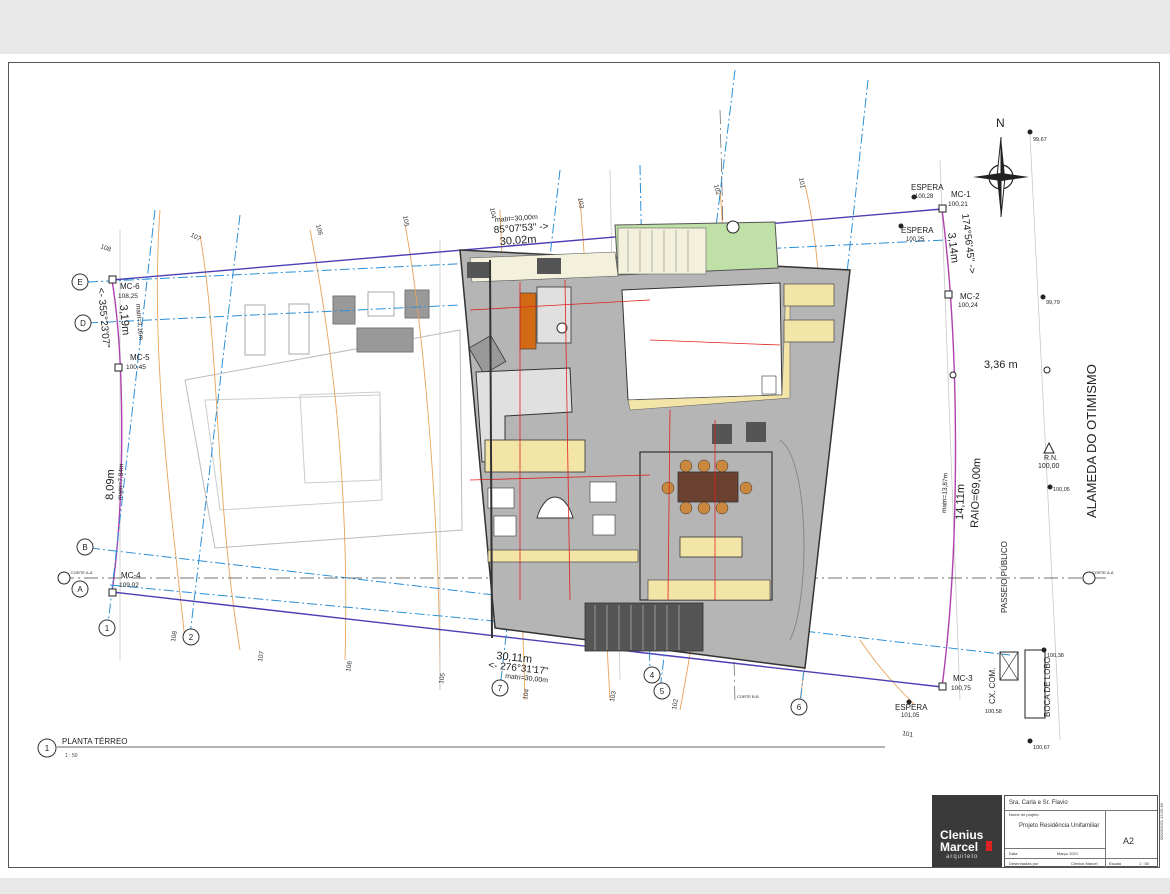 This screenshot has height=894, width=1170. I want to click on section-bb-label: CORTE B-B, so click(748, 696).